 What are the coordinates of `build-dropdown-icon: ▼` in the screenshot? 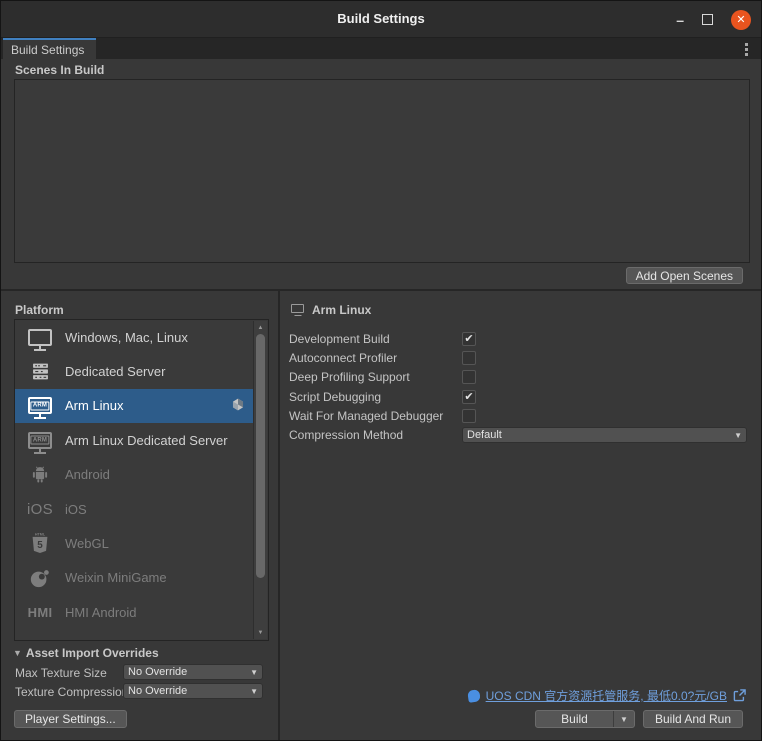 It's located at (624, 719).